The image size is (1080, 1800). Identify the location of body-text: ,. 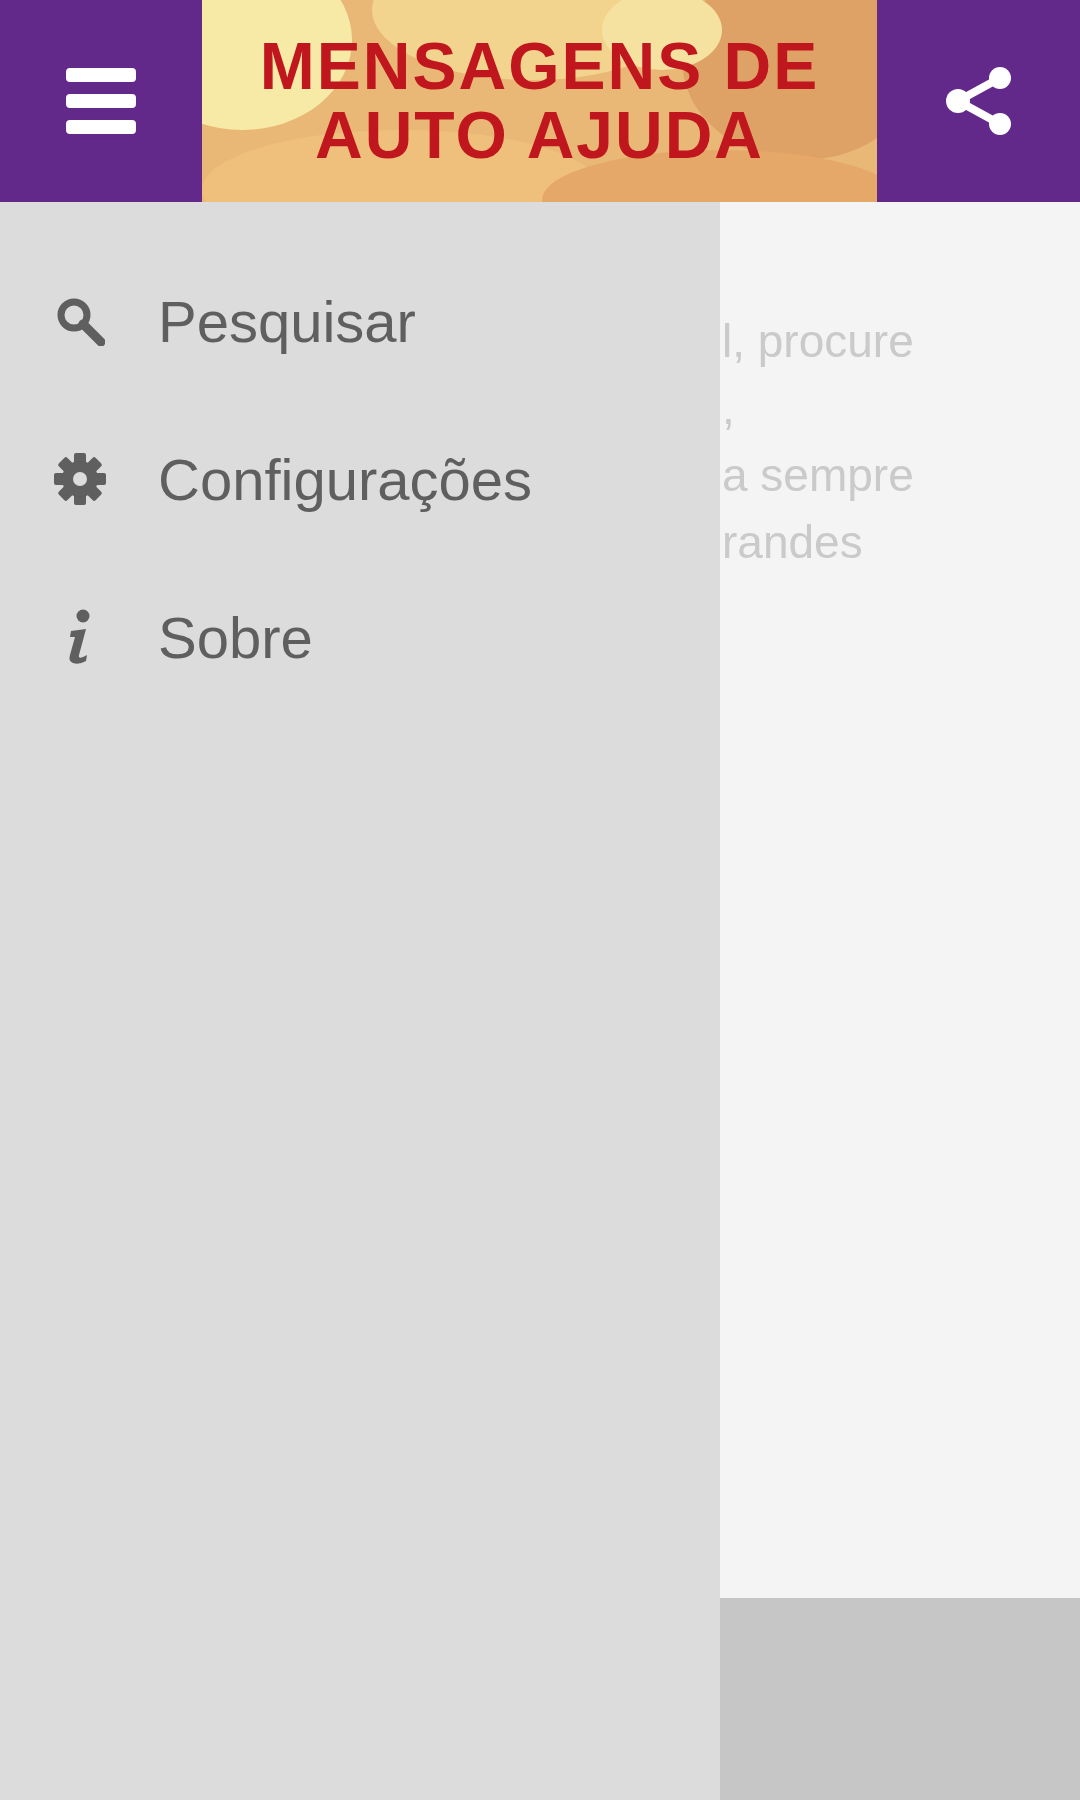
(728, 407).